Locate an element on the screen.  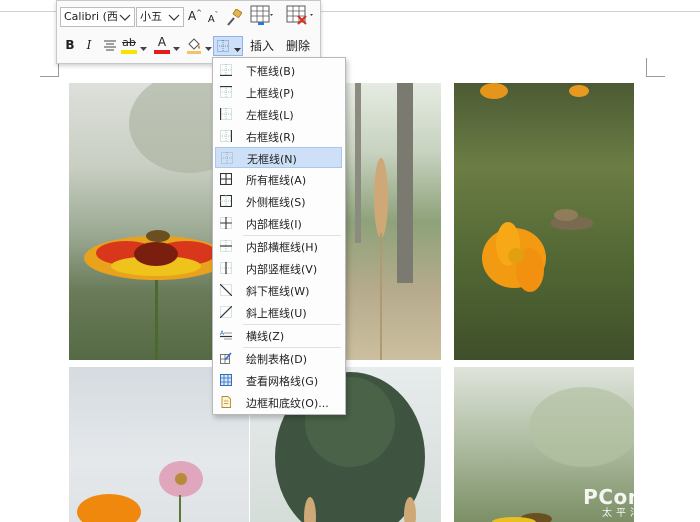
menu-item-label: 外侧框线(S) is located at coordinates (276, 202).